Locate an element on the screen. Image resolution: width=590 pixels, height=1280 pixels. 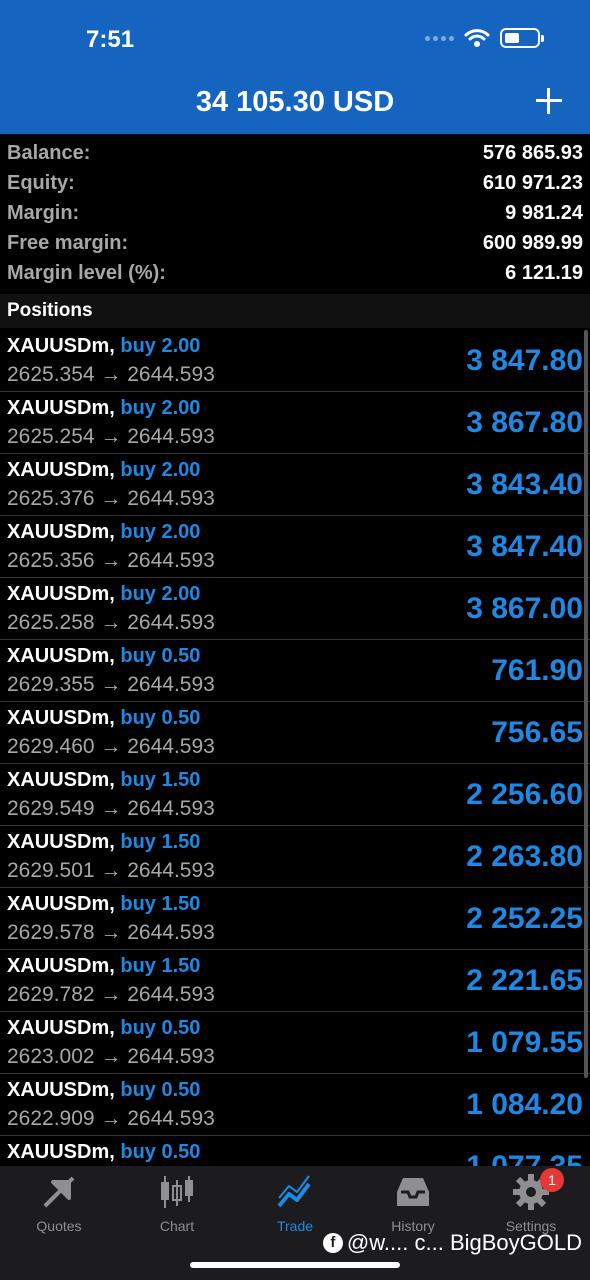
position-profit: 3 867.00 is located at coordinates (524, 608).